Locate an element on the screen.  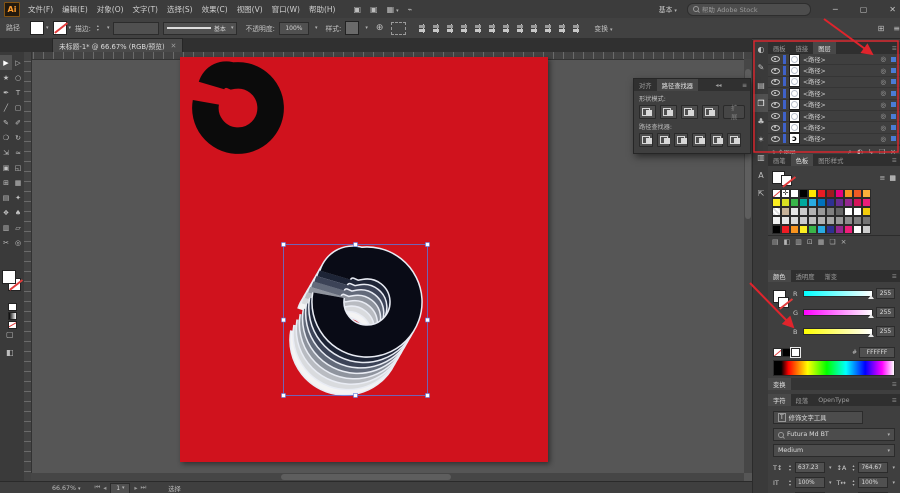
zoom-level-select: 66.67% ▾ is located at coordinates (66, 488).